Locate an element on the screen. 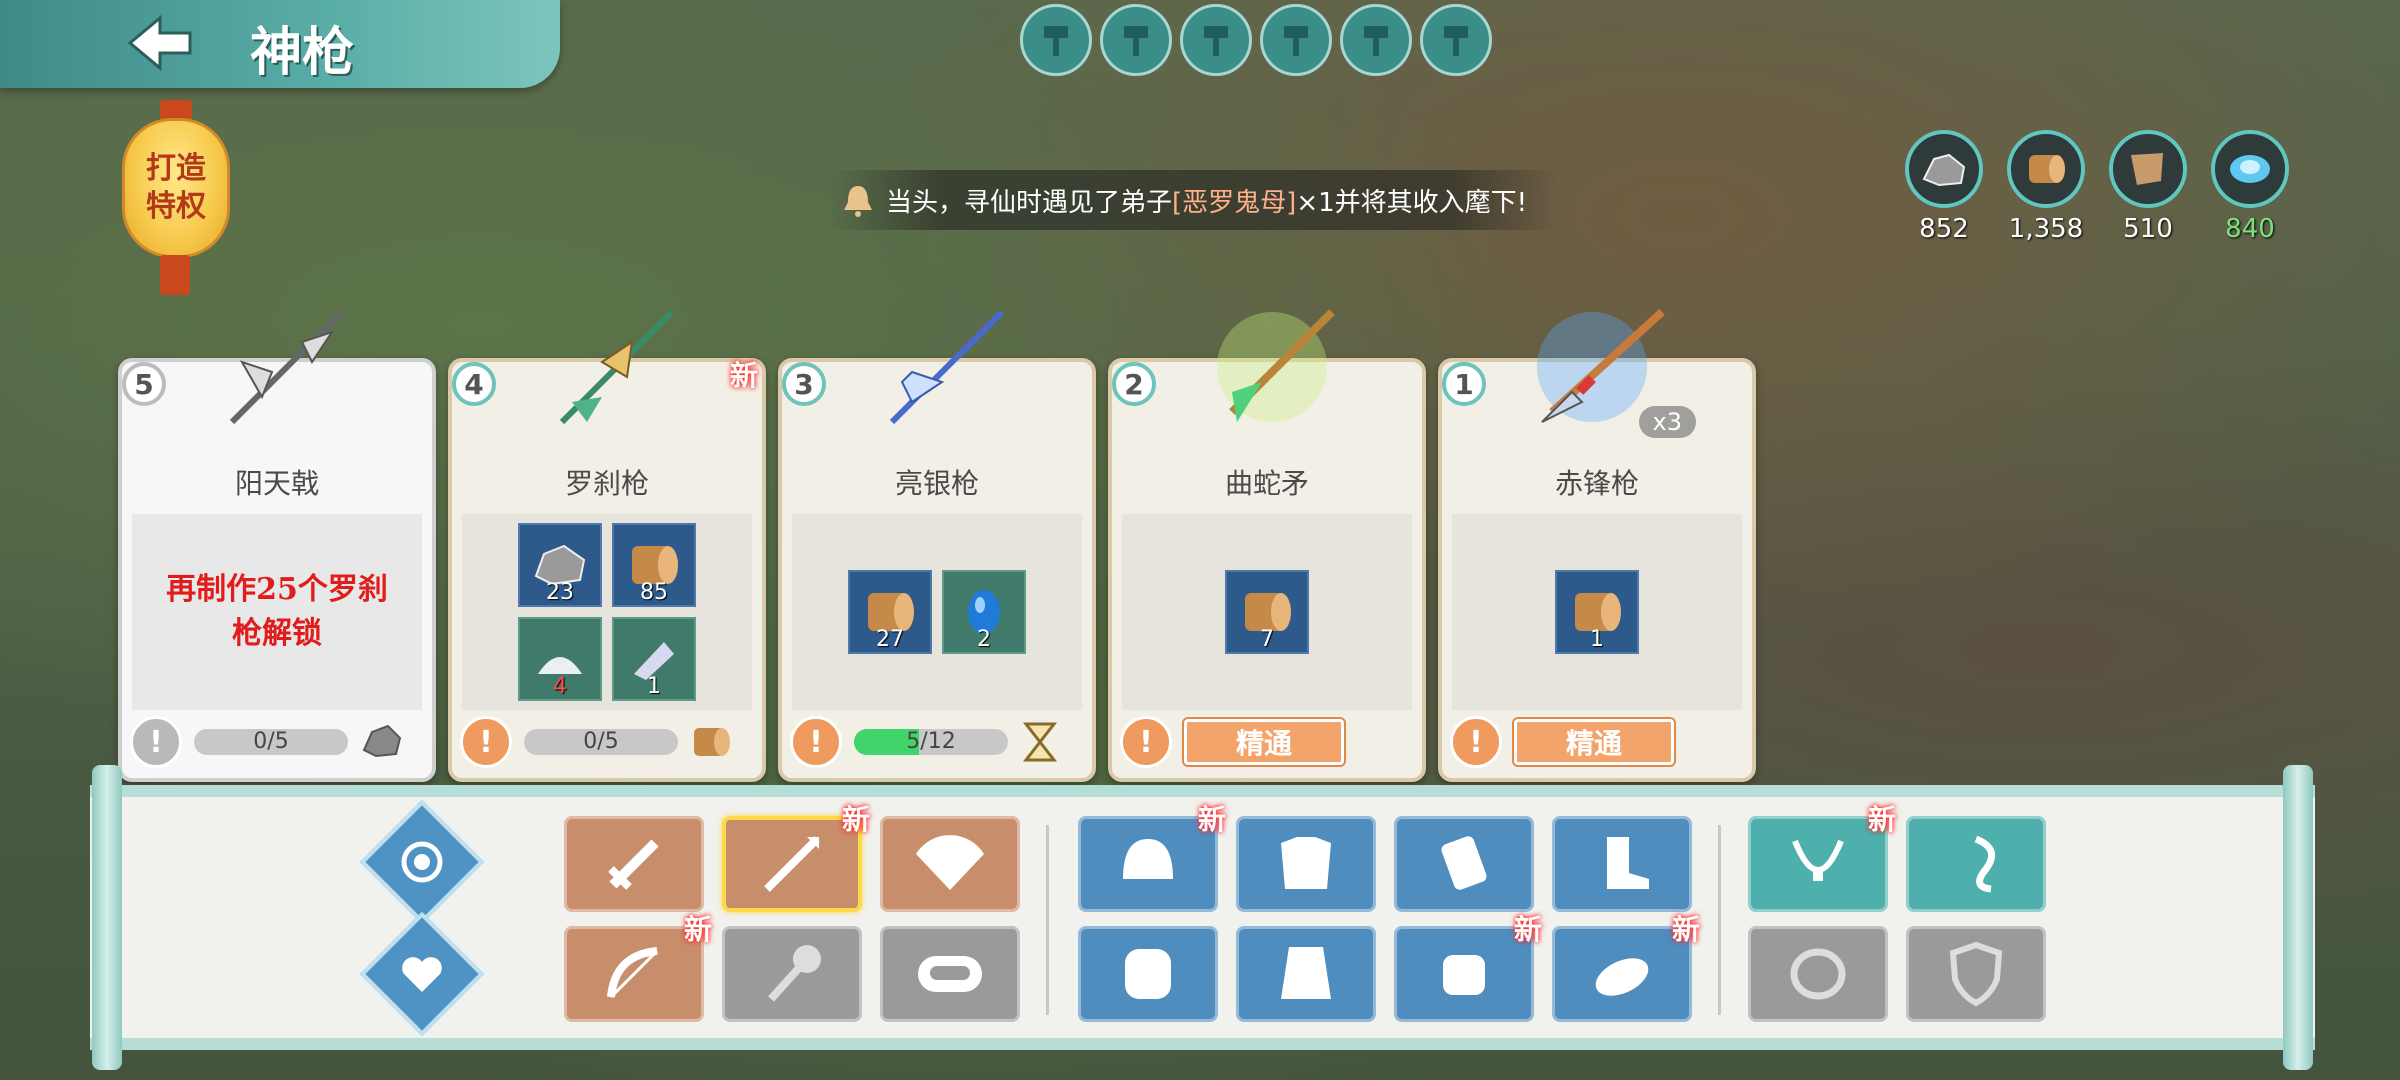 This screenshot has width=2400, height=1080. category-pauldron-button is located at coordinates (1148, 974).